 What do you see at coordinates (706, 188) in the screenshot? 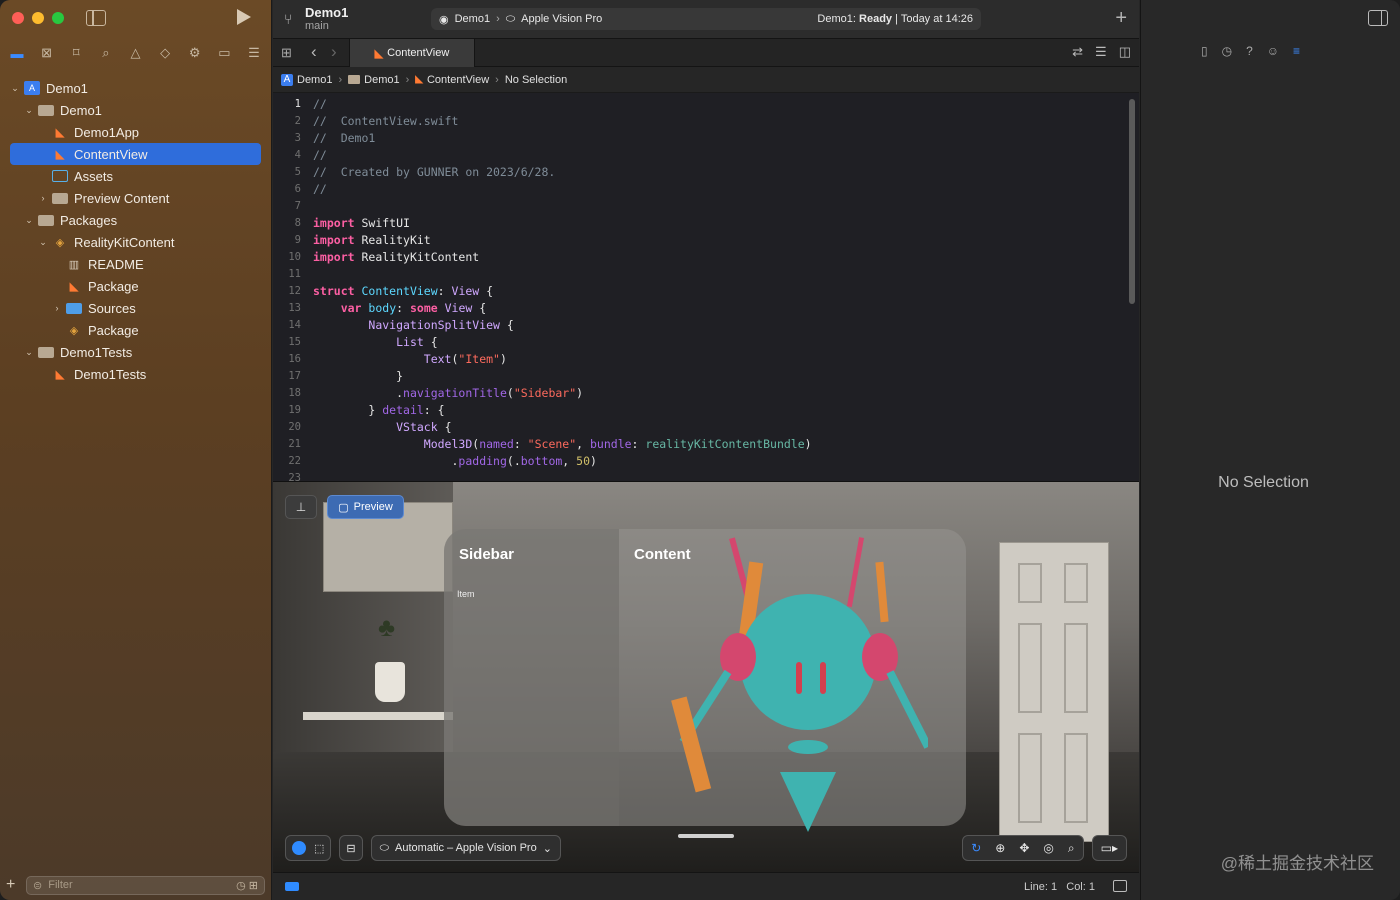
I see `code-line: 6 //` at bounding box center [706, 188].